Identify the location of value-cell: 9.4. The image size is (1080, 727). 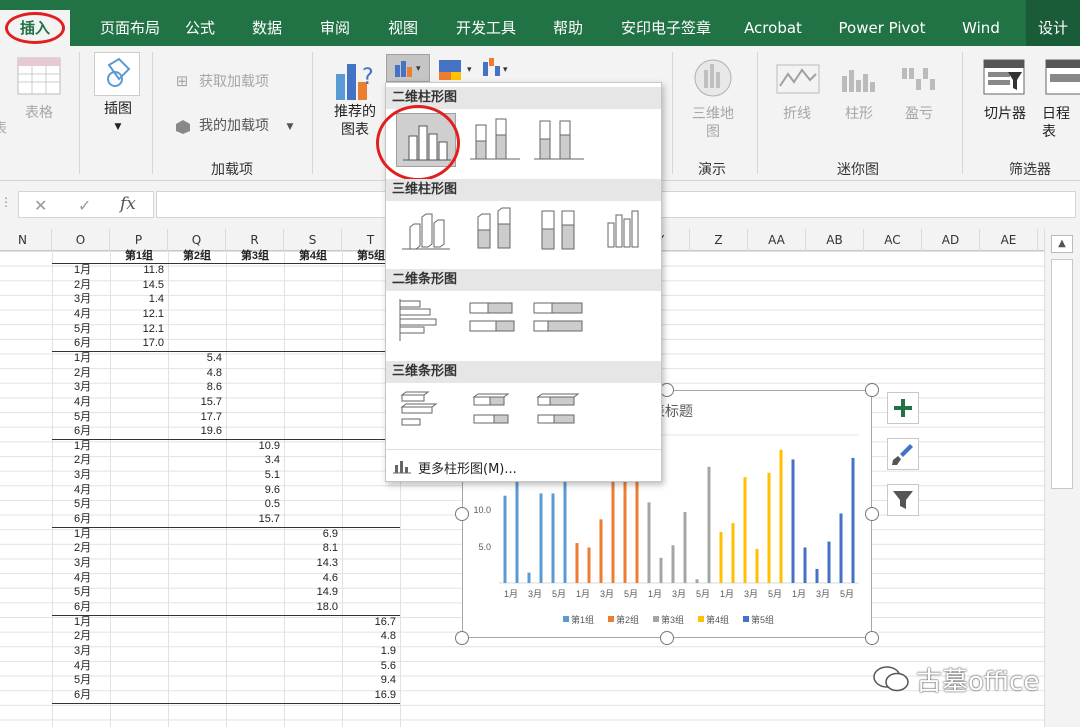
(369, 680).